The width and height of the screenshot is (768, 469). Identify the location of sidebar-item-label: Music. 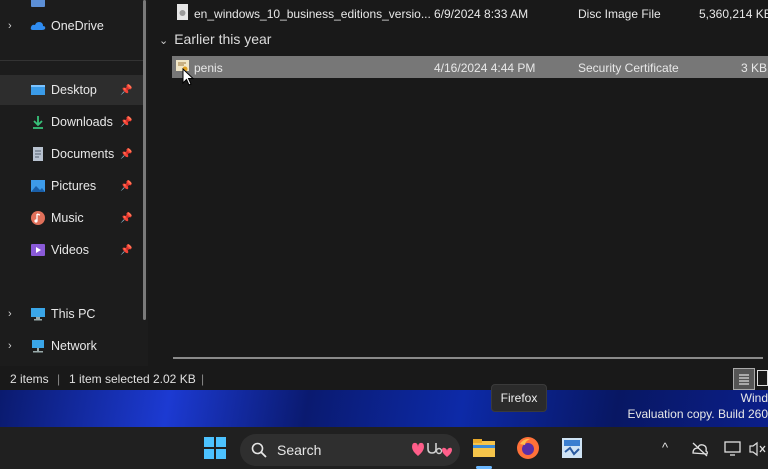
(67, 218).